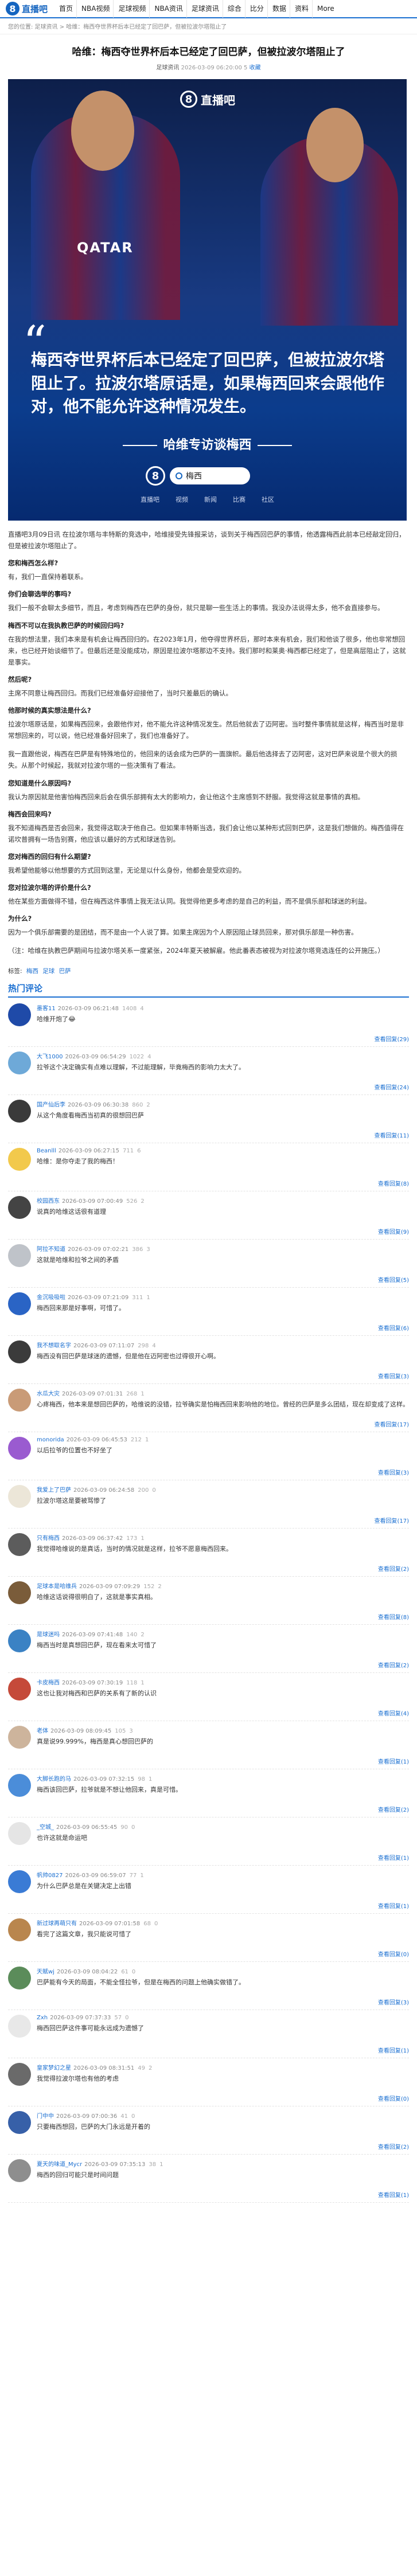 Image resolution: width=417 pixels, height=2576 pixels. Describe the element at coordinates (48, 1539) in the screenshot. I see `comment-user: 只有梅西` at that location.